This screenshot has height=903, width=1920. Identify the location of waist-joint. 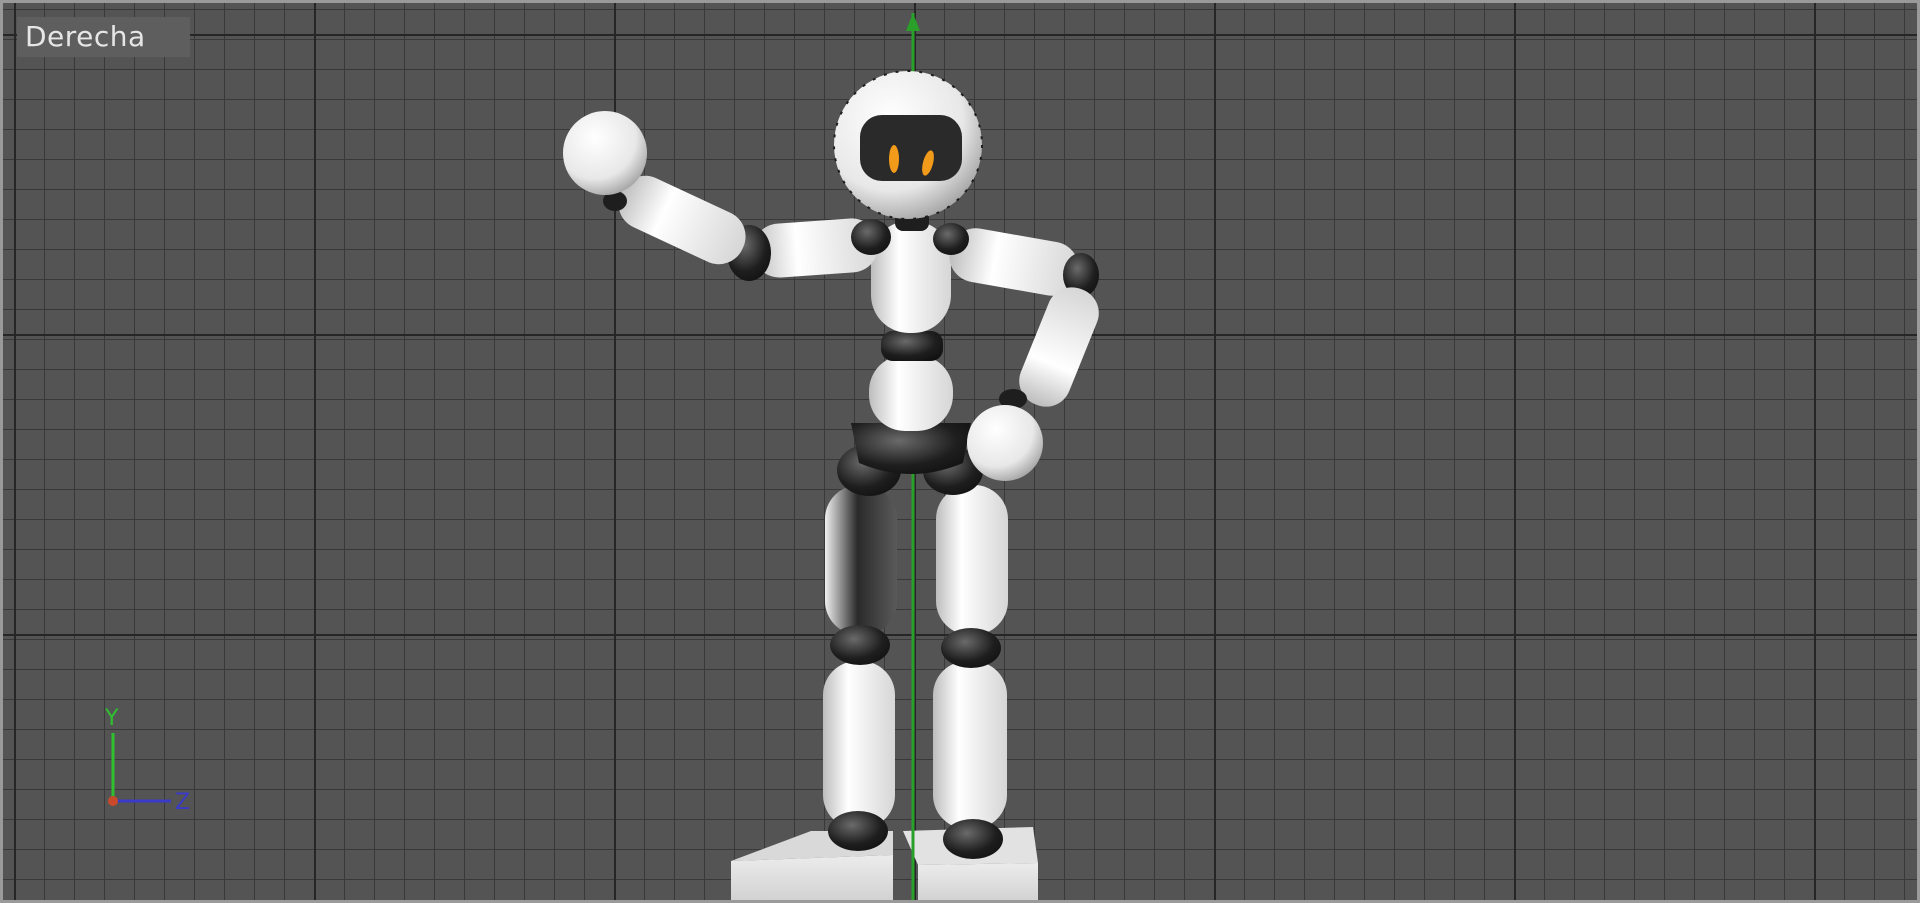
(912, 346).